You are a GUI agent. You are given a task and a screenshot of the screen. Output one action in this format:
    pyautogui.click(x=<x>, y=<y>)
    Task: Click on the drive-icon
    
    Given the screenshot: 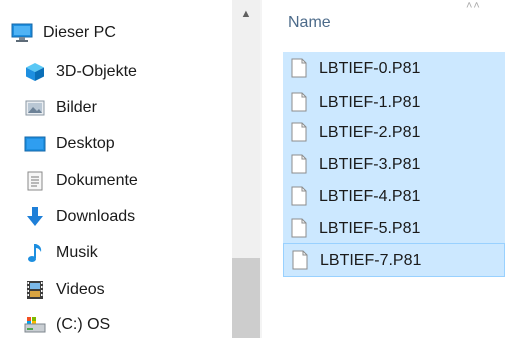 What is the action you would take?
    pyautogui.click(x=35, y=325)
    